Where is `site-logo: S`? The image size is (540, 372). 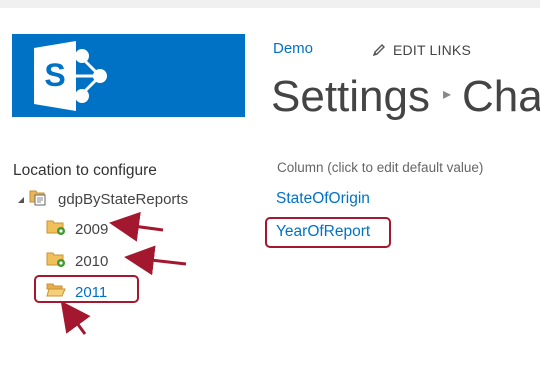
site-logo: S is located at coordinates (128, 75).